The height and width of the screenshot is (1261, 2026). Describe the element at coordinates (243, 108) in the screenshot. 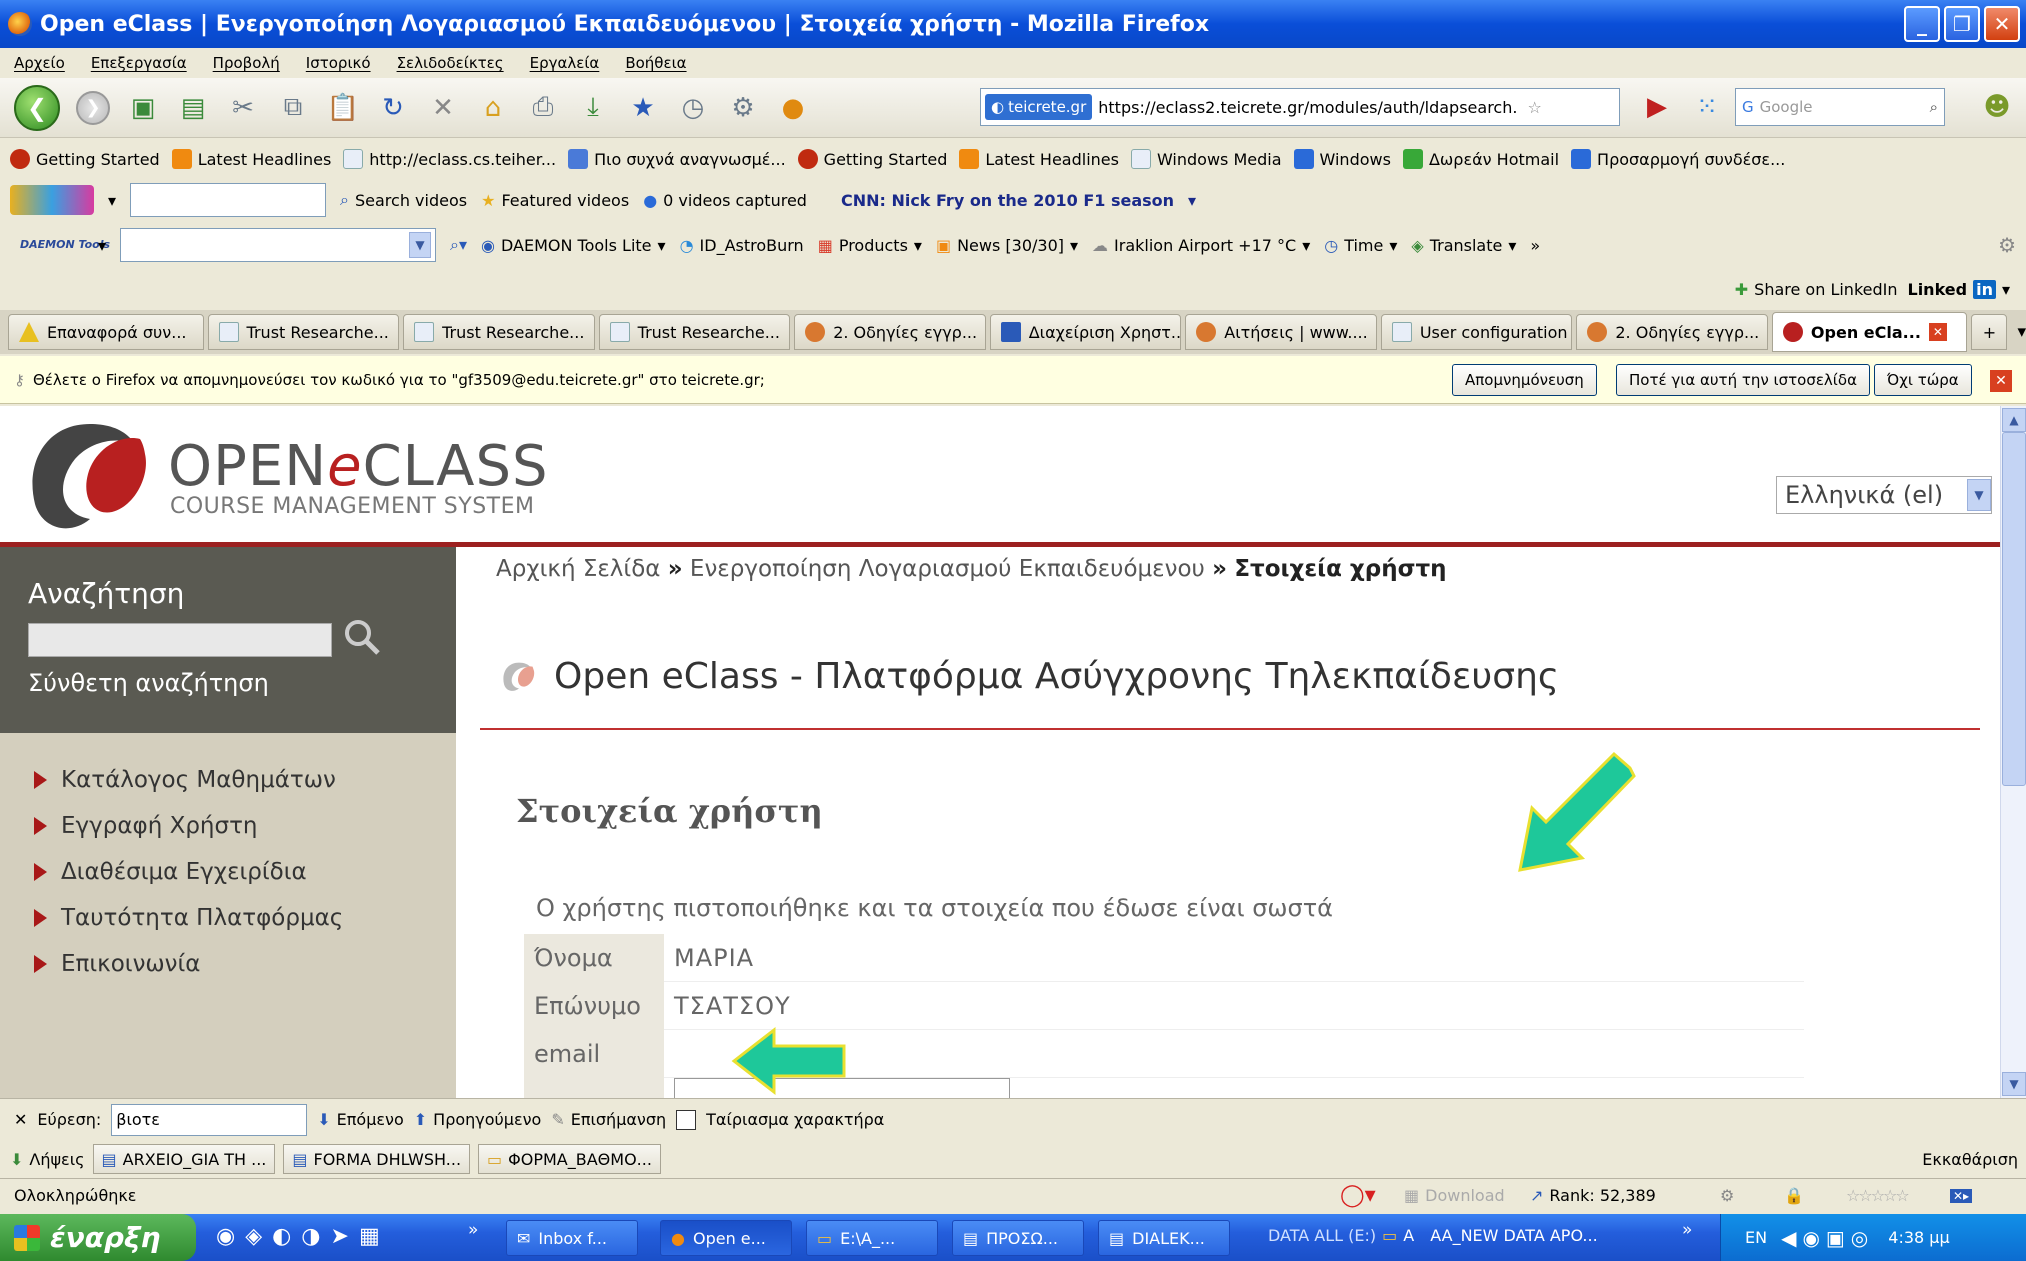

I see `cut-icon: ✂` at that location.